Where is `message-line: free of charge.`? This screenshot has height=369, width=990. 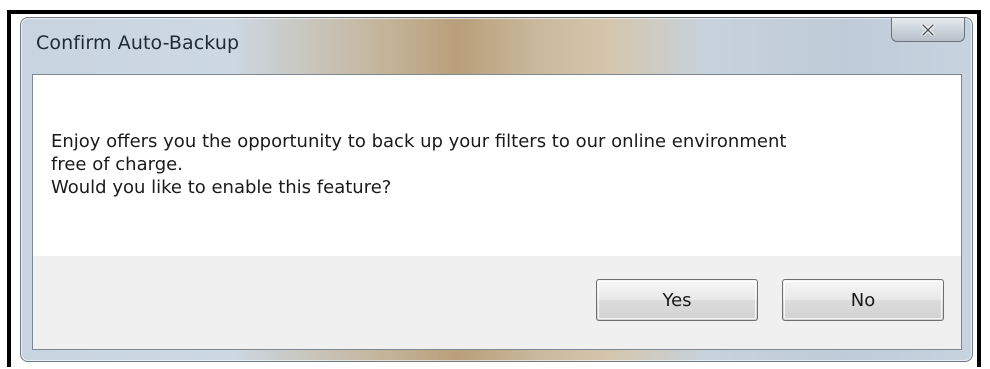 message-line: free of charge. is located at coordinates (117, 164).